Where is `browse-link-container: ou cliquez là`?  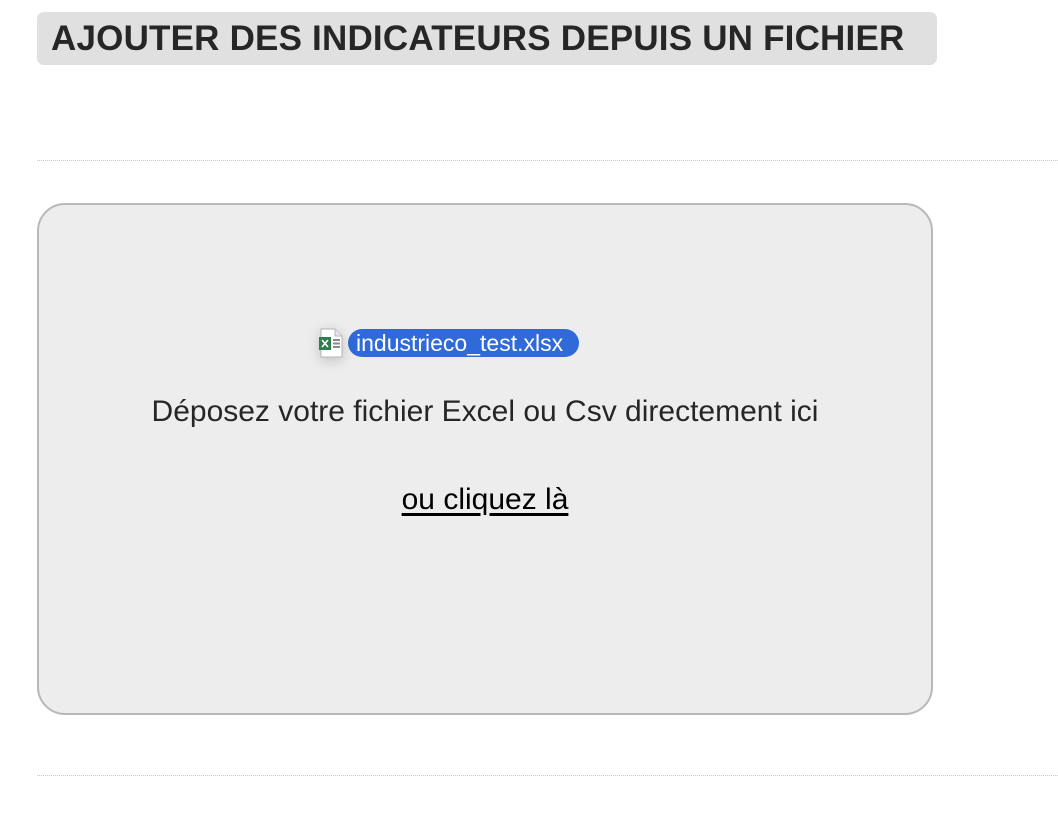
browse-link-container: ou cliquez là is located at coordinates (485, 500).